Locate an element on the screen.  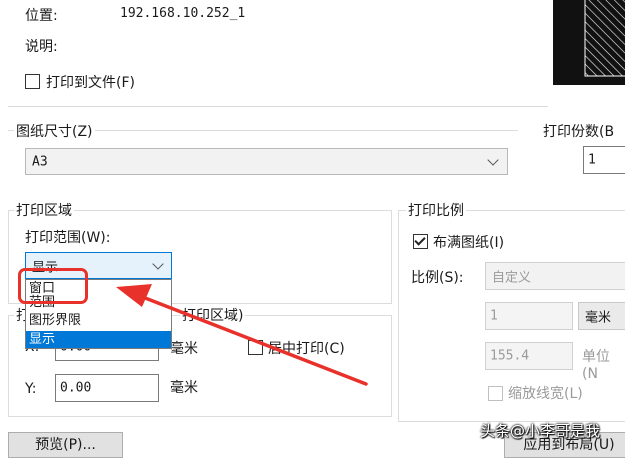
paper-preview-thumbnail is located at coordinates (589, 42).